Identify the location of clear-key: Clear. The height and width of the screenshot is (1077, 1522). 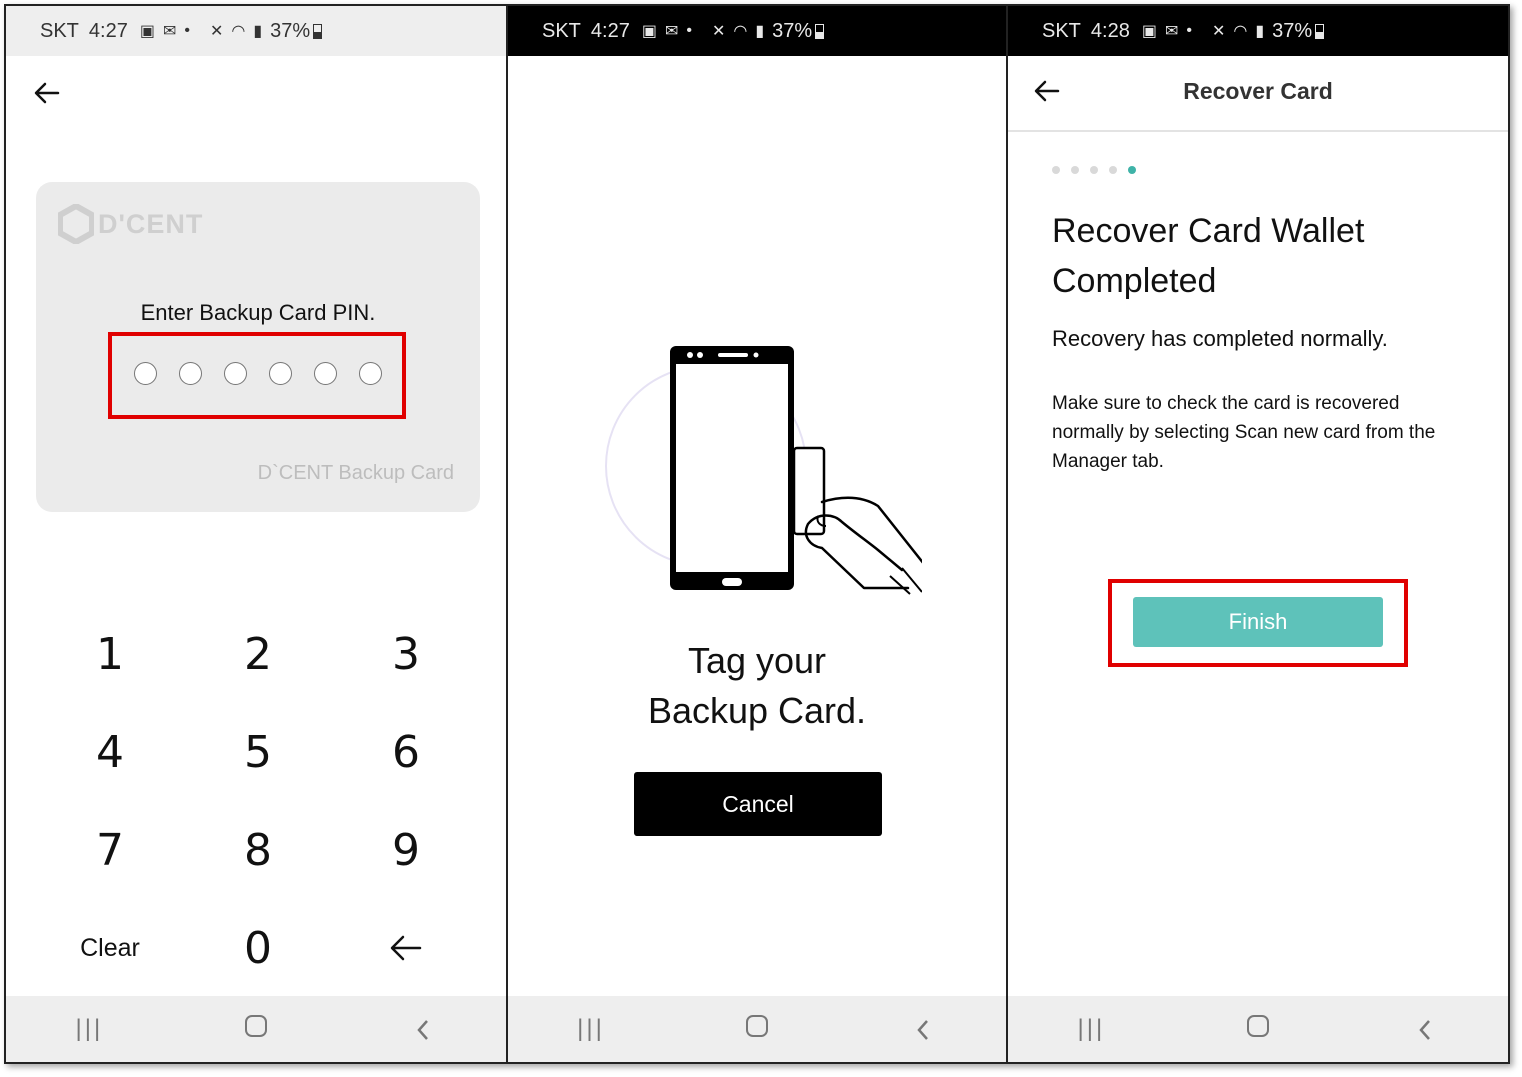
(110, 948).